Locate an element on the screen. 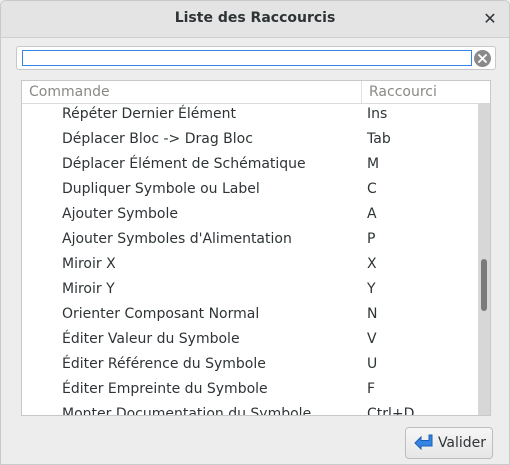 Image resolution: width=510 pixels, height=465 pixels. row-command: Ajouter Symbole is located at coordinates (120, 214).